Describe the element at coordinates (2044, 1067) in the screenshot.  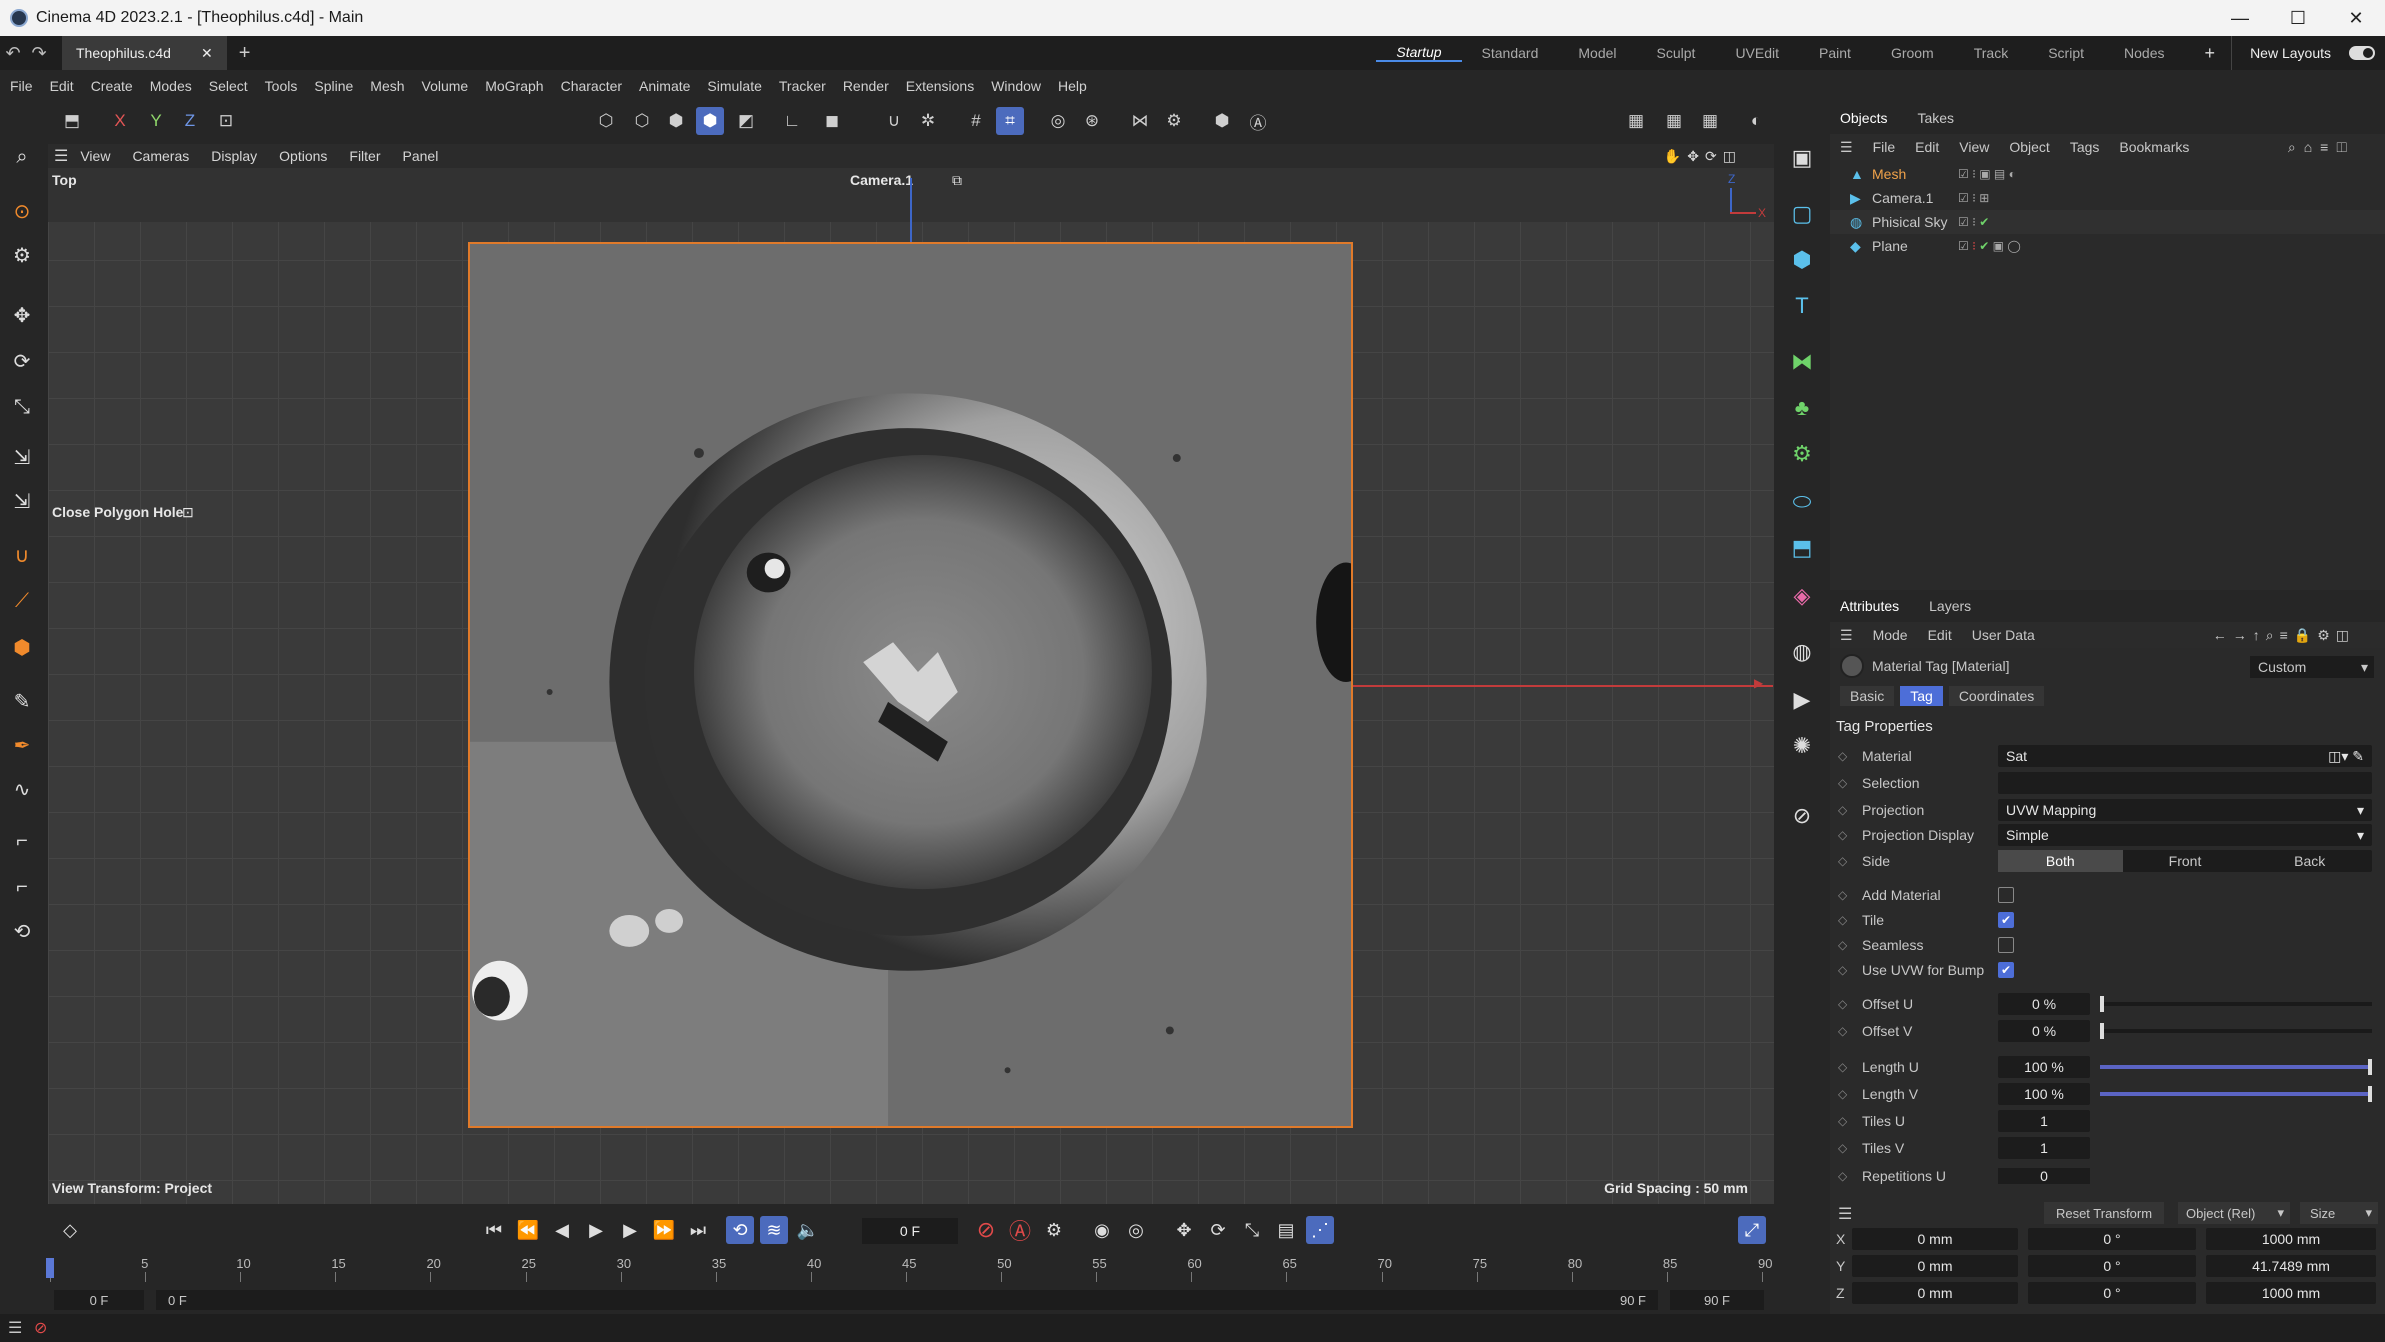
I see `length-u-field: 100 %` at that location.